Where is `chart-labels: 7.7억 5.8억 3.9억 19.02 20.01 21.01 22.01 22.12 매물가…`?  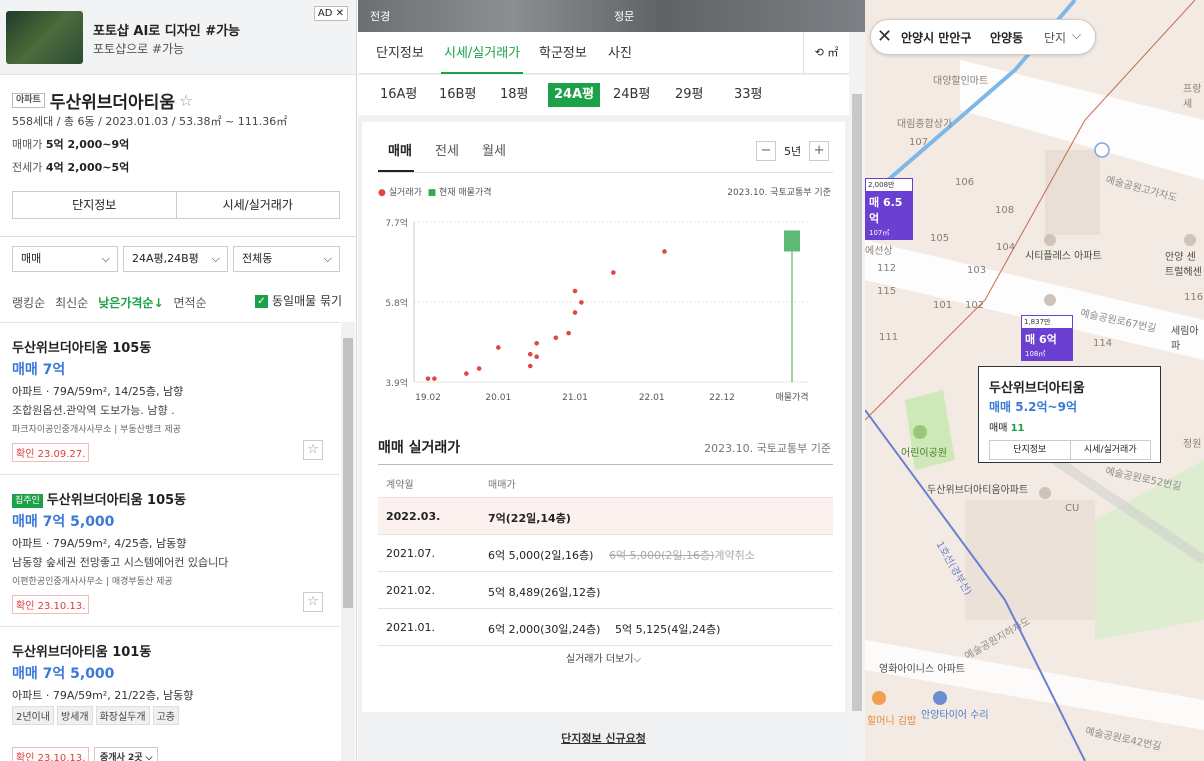 chart-labels: 7.7억 5.8억 3.9억 19.02 20.01 21.01 22.01 22.12 매물가… is located at coordinates (596, 310).